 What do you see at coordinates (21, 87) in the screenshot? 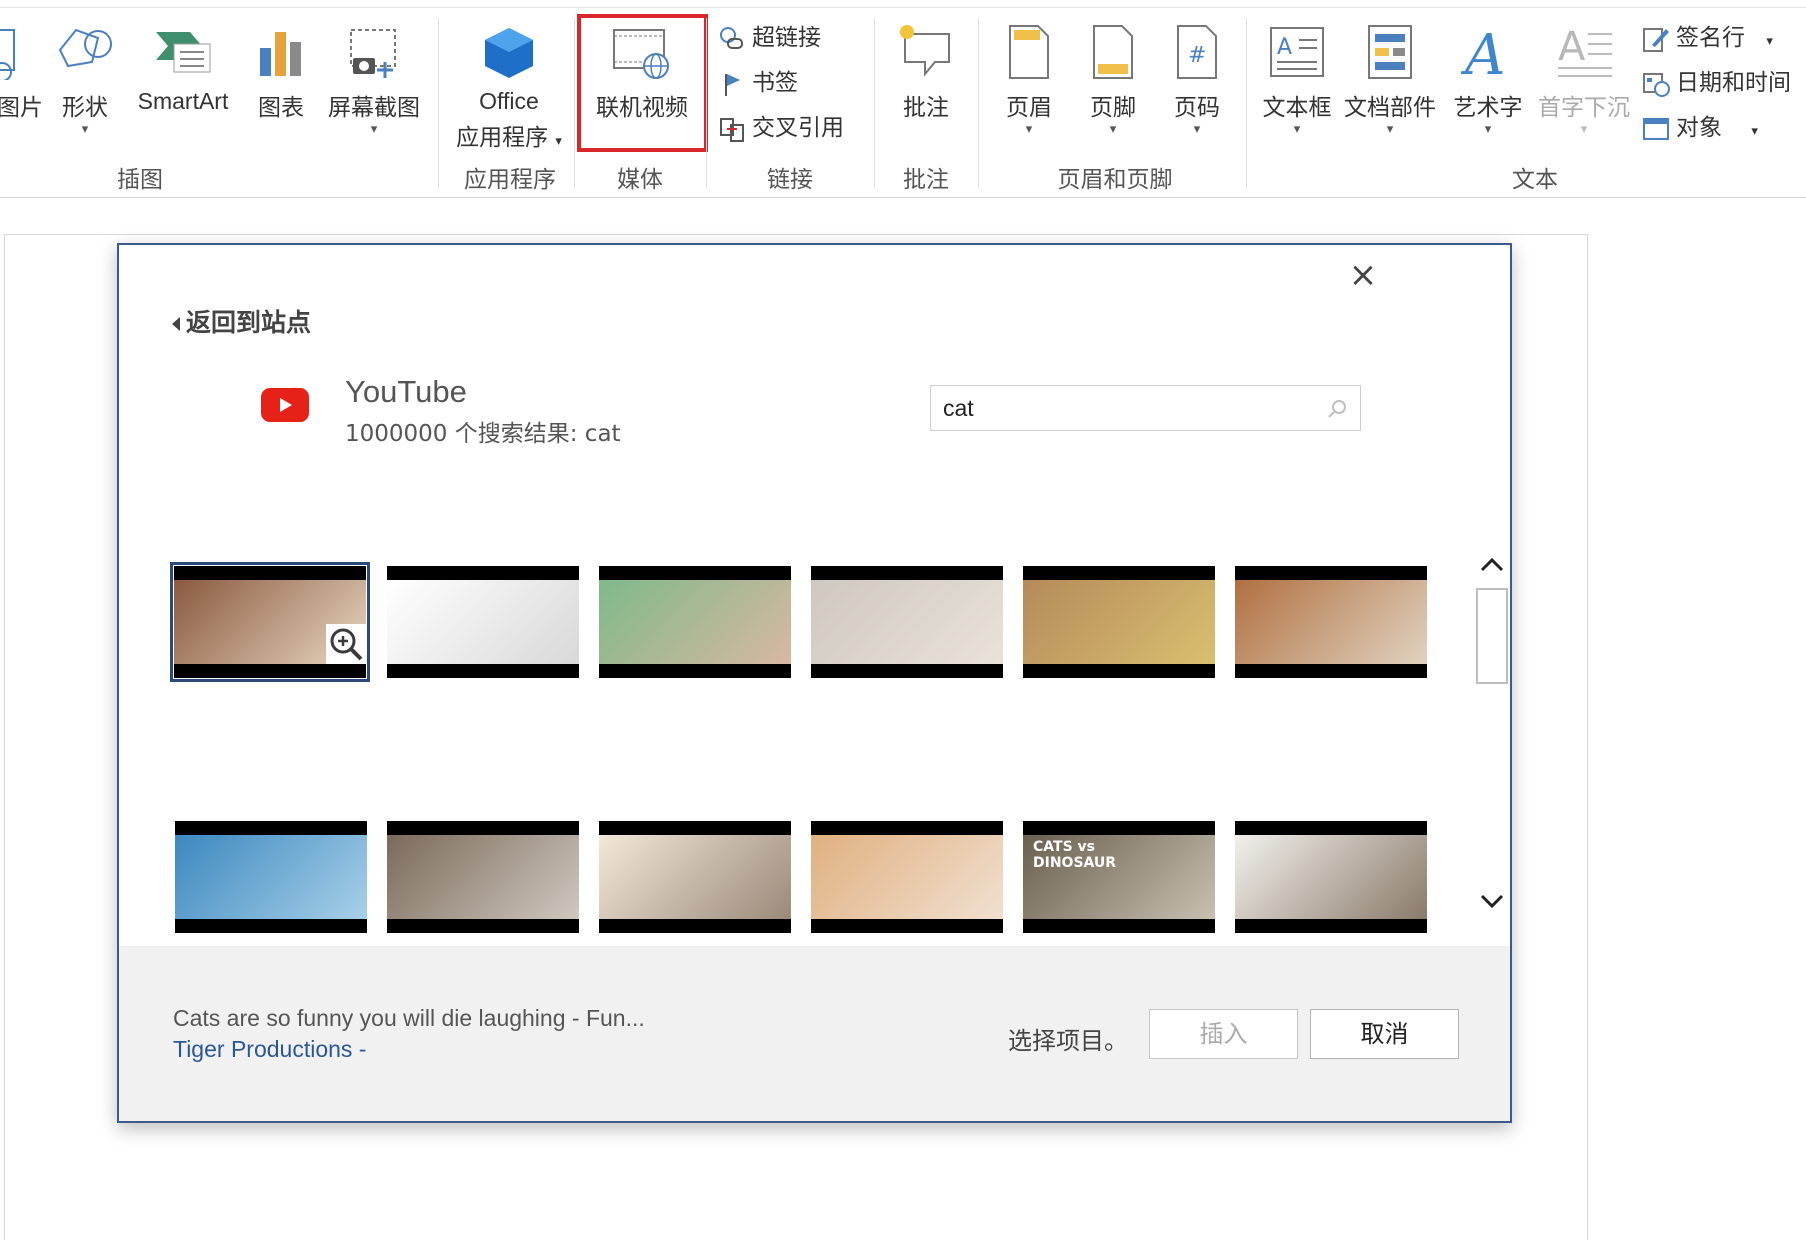
I see `pictures-button: 图片` at bounding box center [21, 87].